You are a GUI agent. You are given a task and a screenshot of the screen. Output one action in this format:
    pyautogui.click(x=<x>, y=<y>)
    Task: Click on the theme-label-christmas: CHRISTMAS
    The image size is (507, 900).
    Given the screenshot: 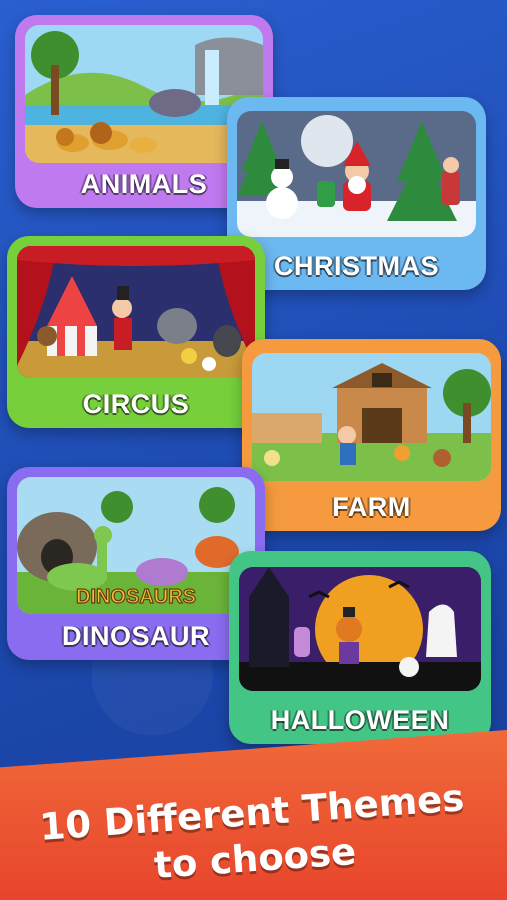 What is the action you would take?
    pyautogui.click(x=356, y=266)
    